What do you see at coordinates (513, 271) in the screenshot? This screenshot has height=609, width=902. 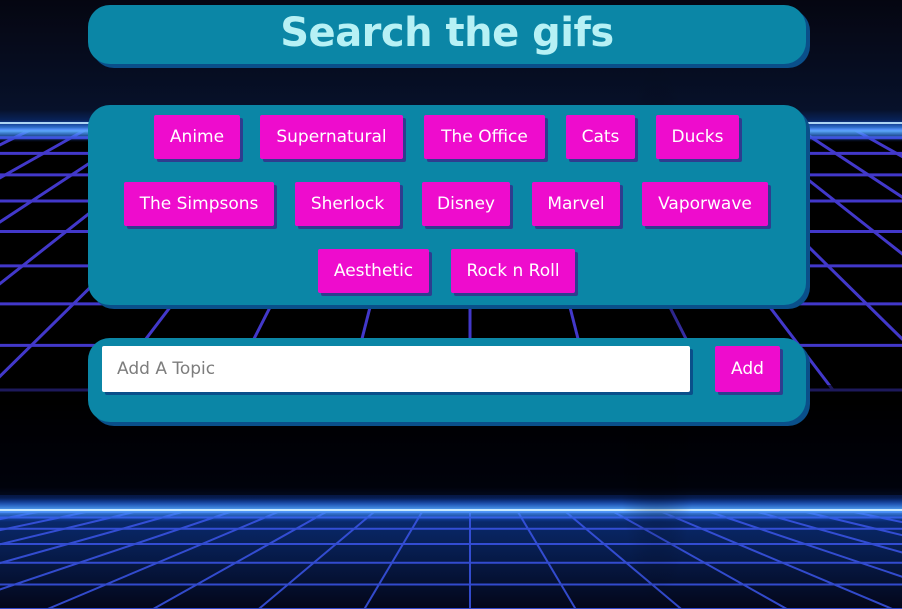 I see `topic-button-rock-n-roll: Rock n Roll` at bounding box center [513, 271].